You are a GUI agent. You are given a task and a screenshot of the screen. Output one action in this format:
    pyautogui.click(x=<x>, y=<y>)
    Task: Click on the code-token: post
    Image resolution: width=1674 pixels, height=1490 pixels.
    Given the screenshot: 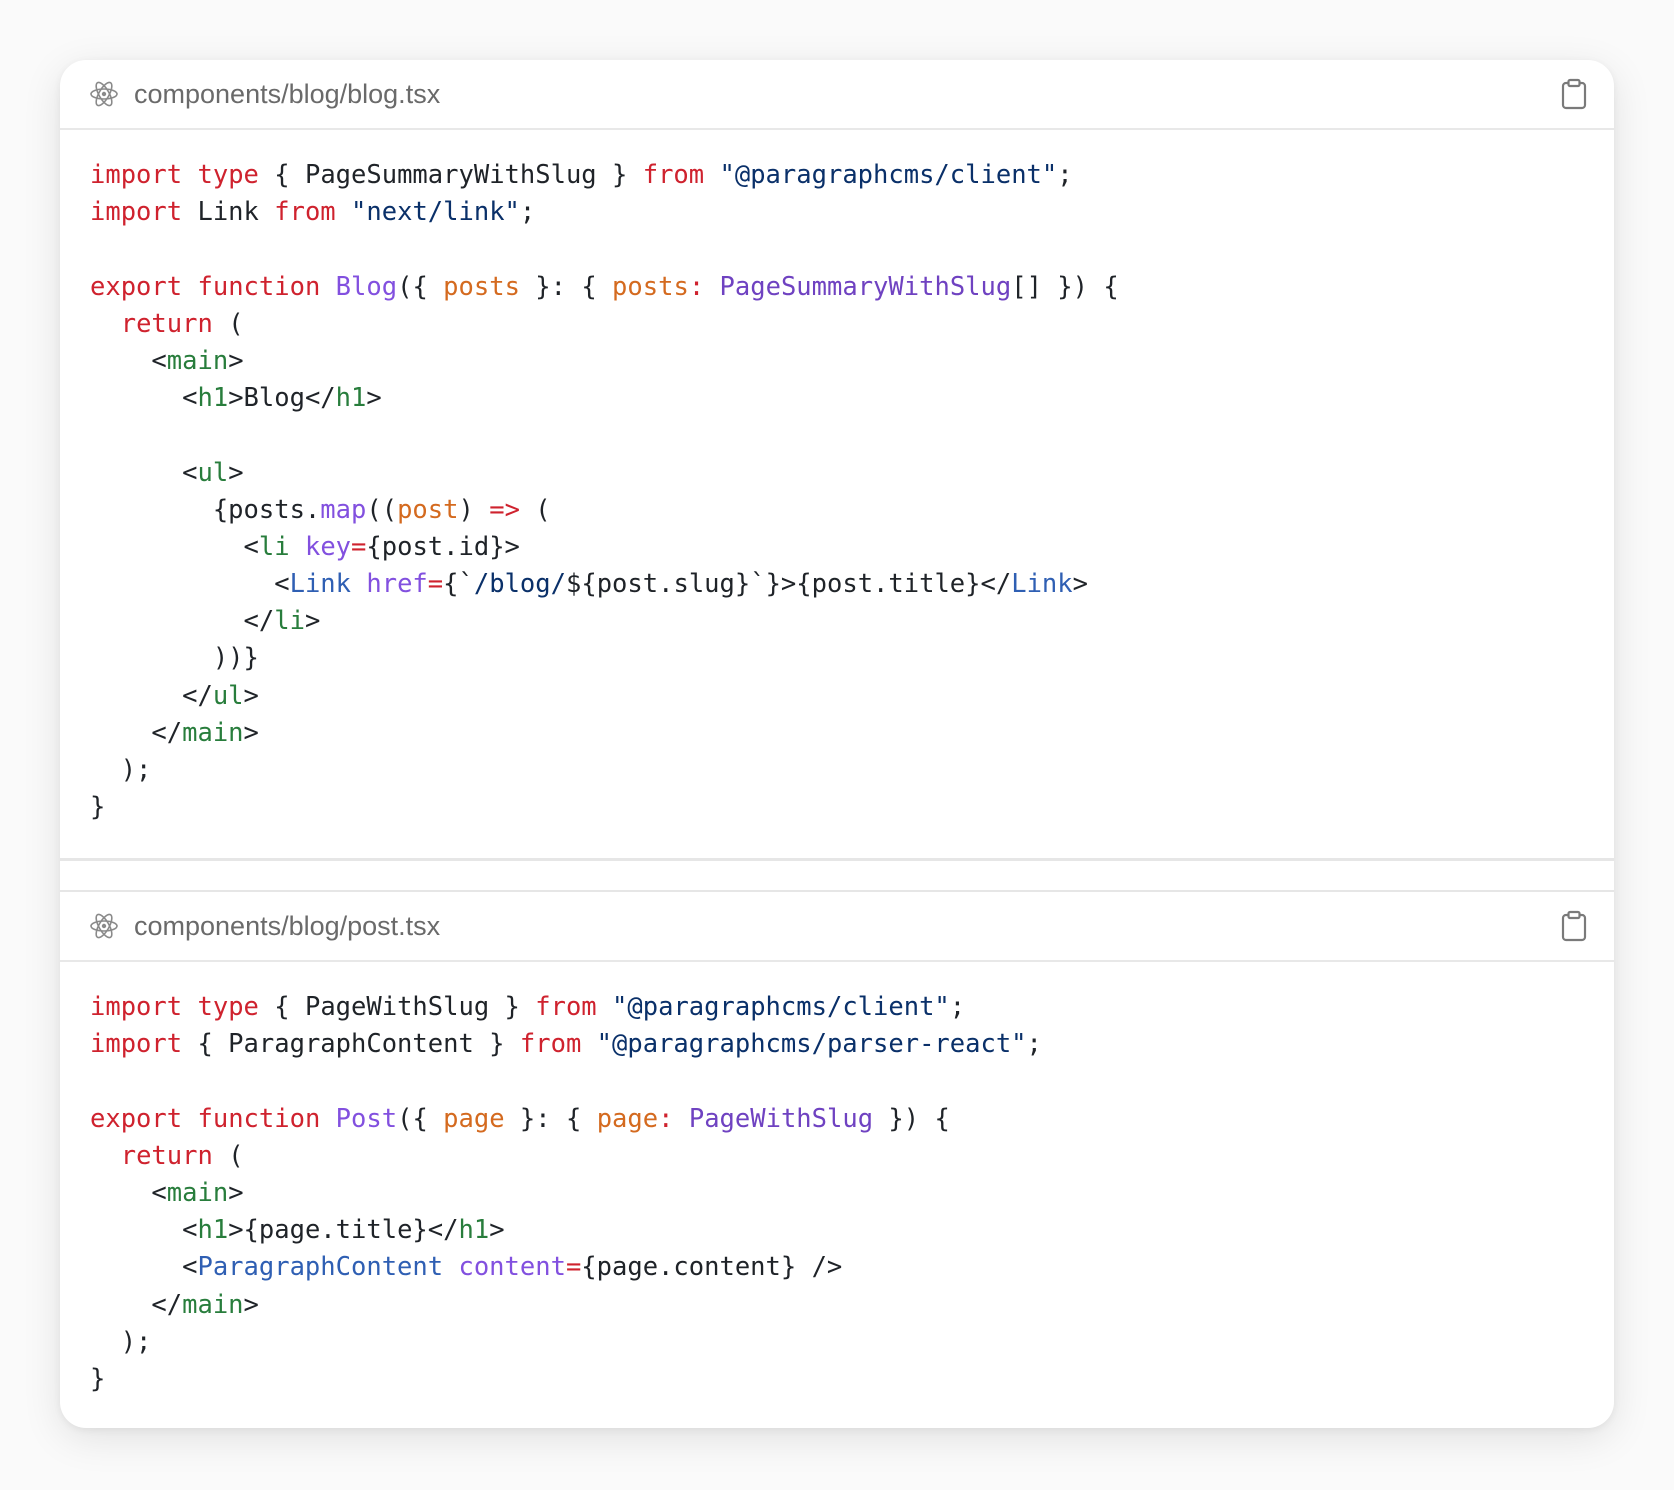 What is the action you would take?
    pyautogui.click(x=428, y=509)
    